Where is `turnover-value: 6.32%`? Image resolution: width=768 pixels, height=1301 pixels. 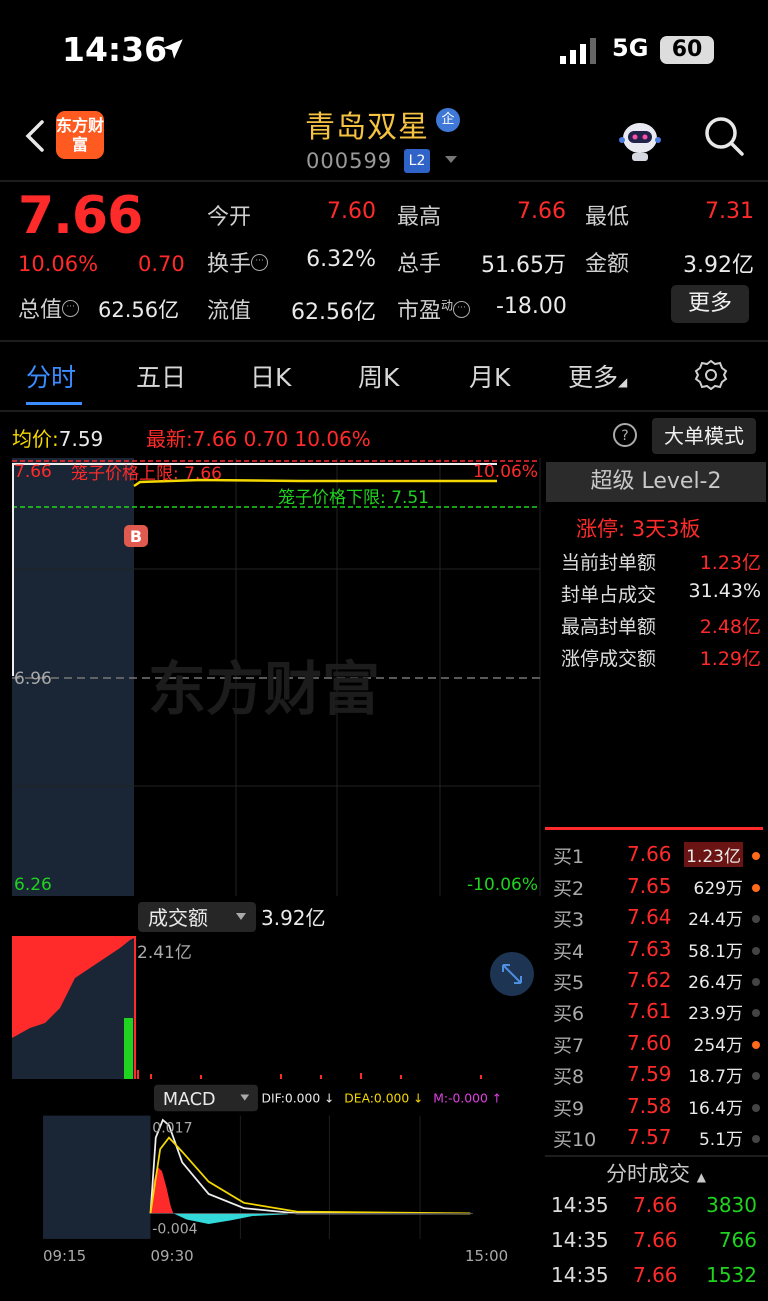 turnover-value: 6.32% is located at coordinates (341, 259).